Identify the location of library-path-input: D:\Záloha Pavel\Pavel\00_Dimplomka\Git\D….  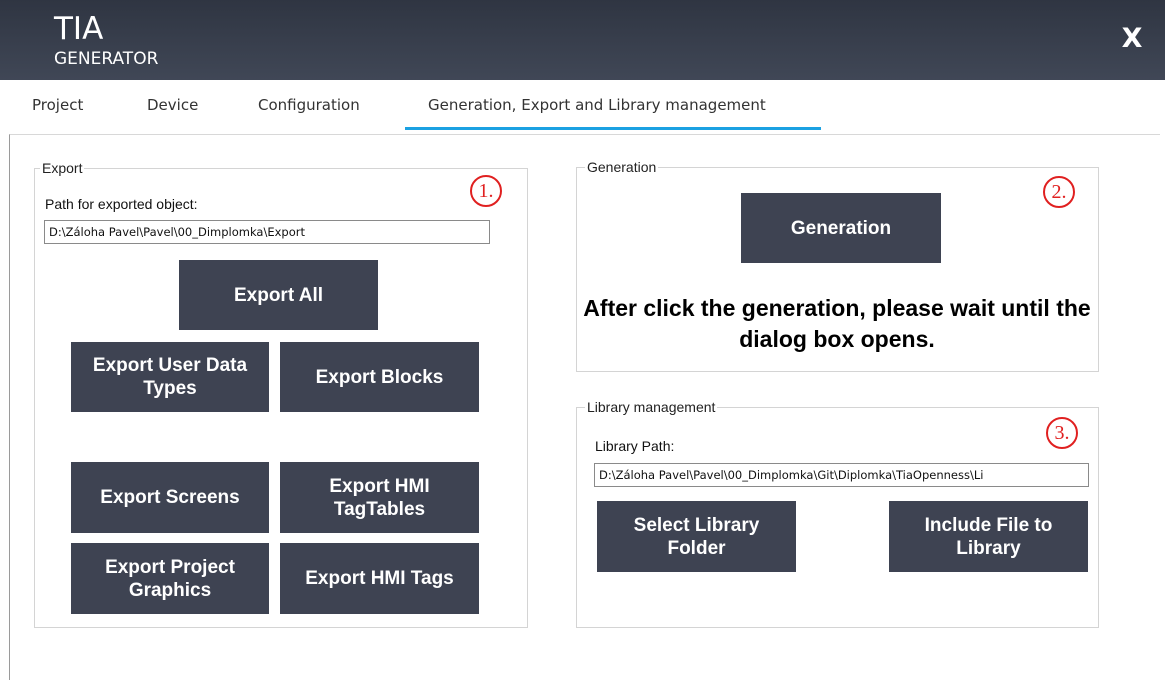
(841, 475).